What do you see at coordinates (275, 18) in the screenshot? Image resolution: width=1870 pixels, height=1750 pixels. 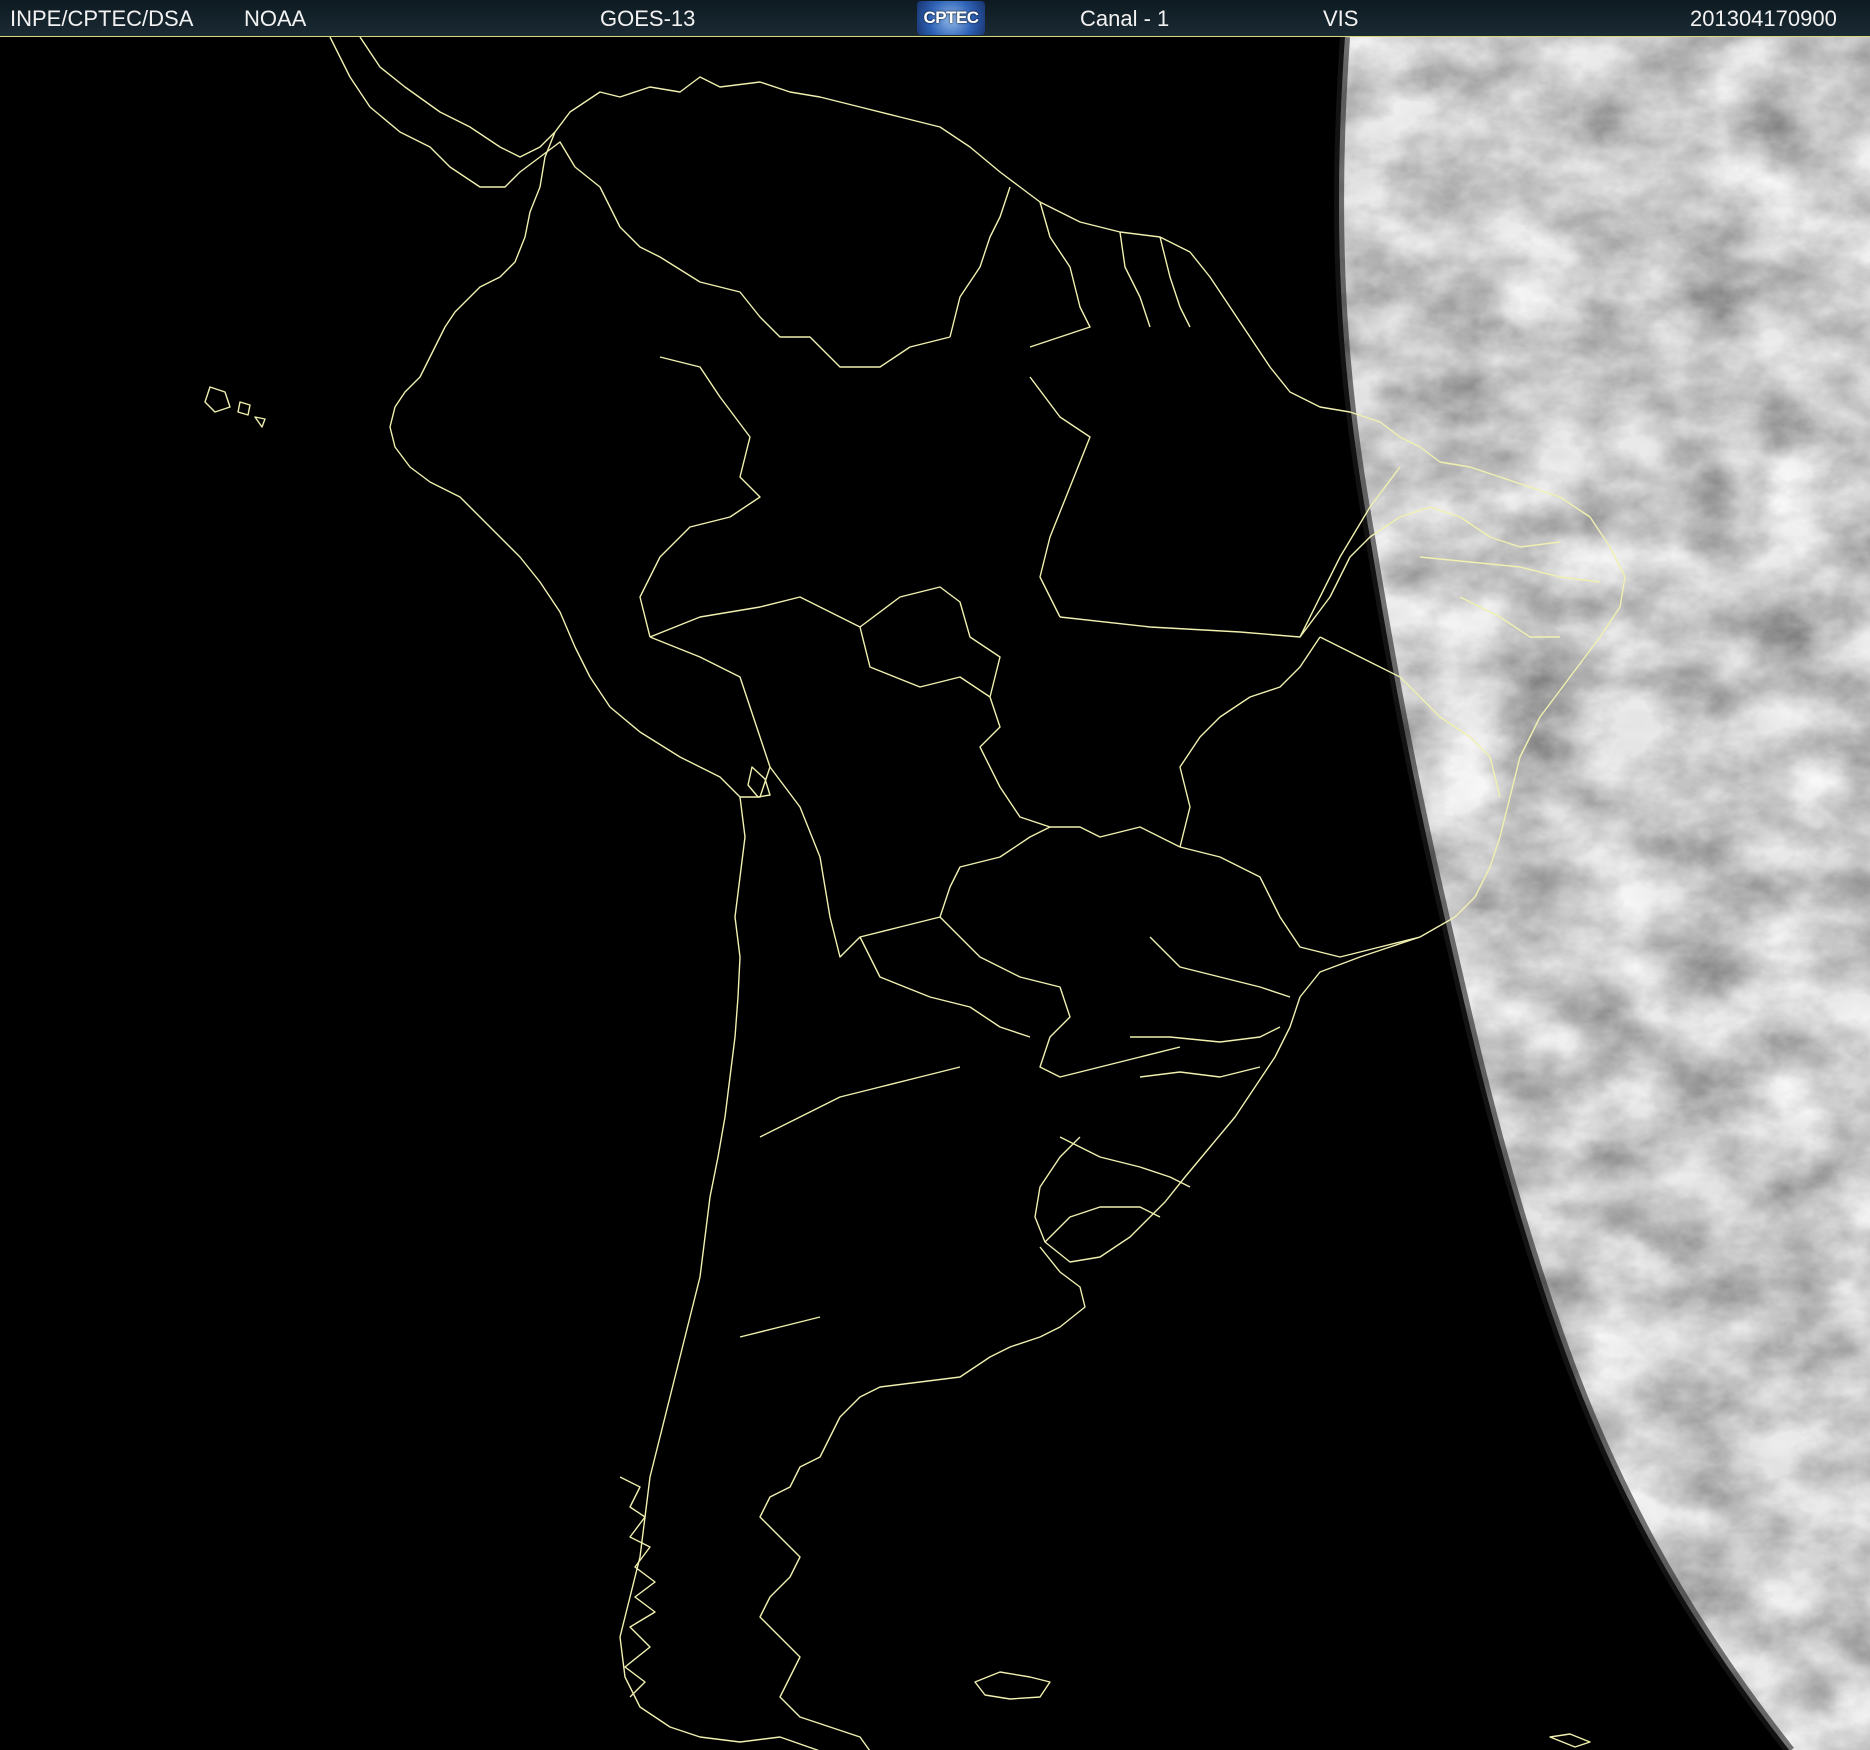 I see `agency-label: NOAA` at bounding box center [275, 18].